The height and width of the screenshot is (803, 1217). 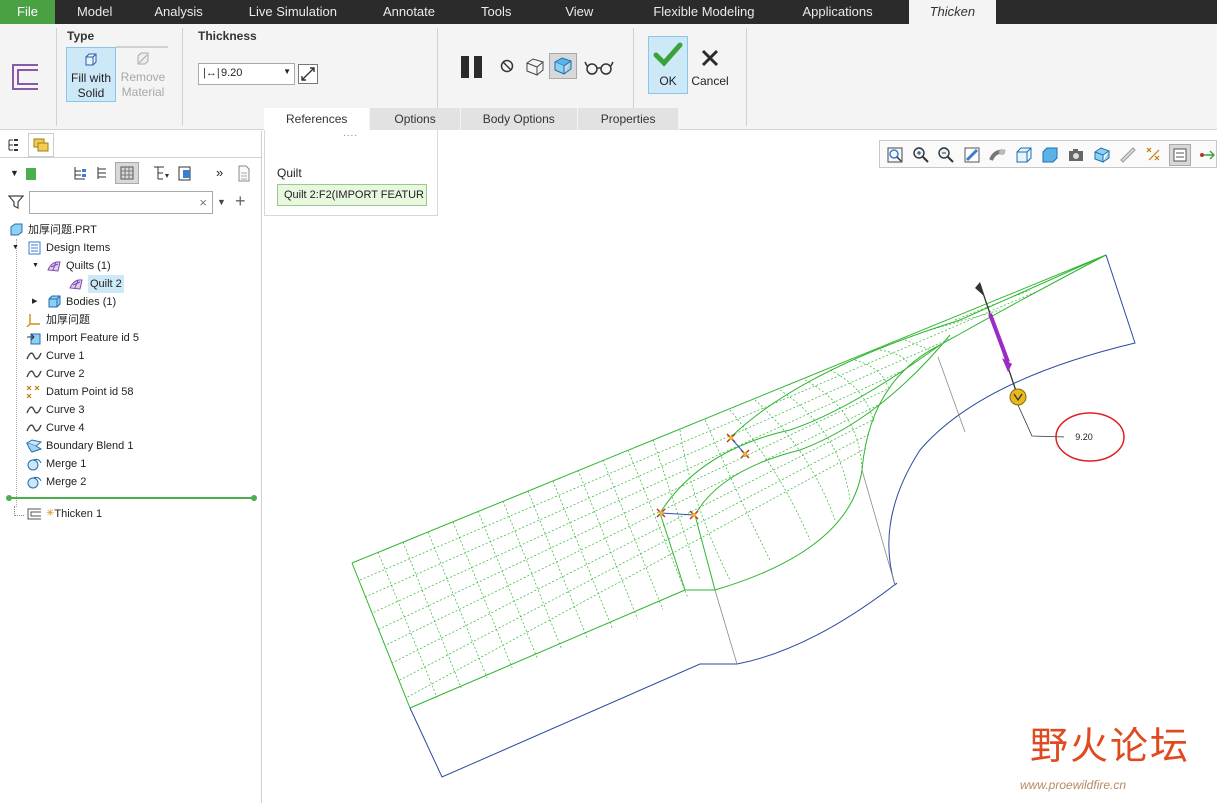 What do you see at coordinates (710, 65) in the screenshot?
I see `cancel-button: Cancel` at bounding box center [710, 65].